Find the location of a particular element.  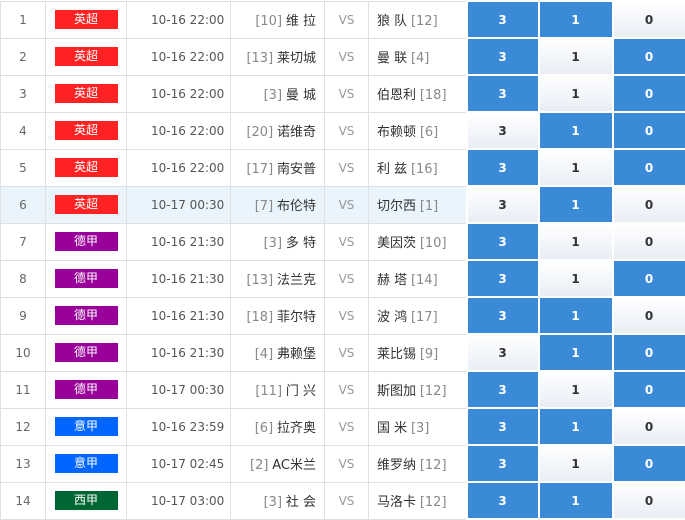

home-team: 曼 城 is located at coordinates (301, 95).